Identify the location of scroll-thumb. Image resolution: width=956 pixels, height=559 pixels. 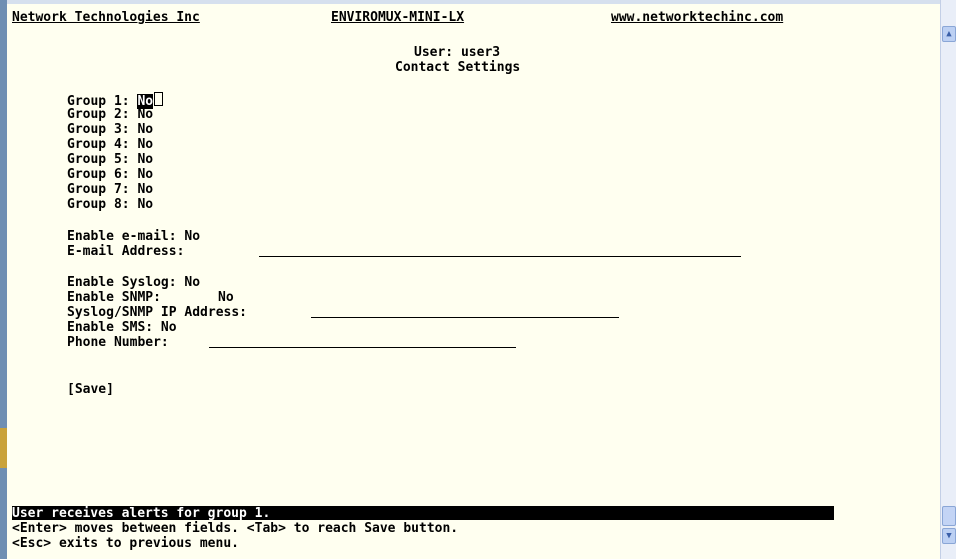
(949, 516).